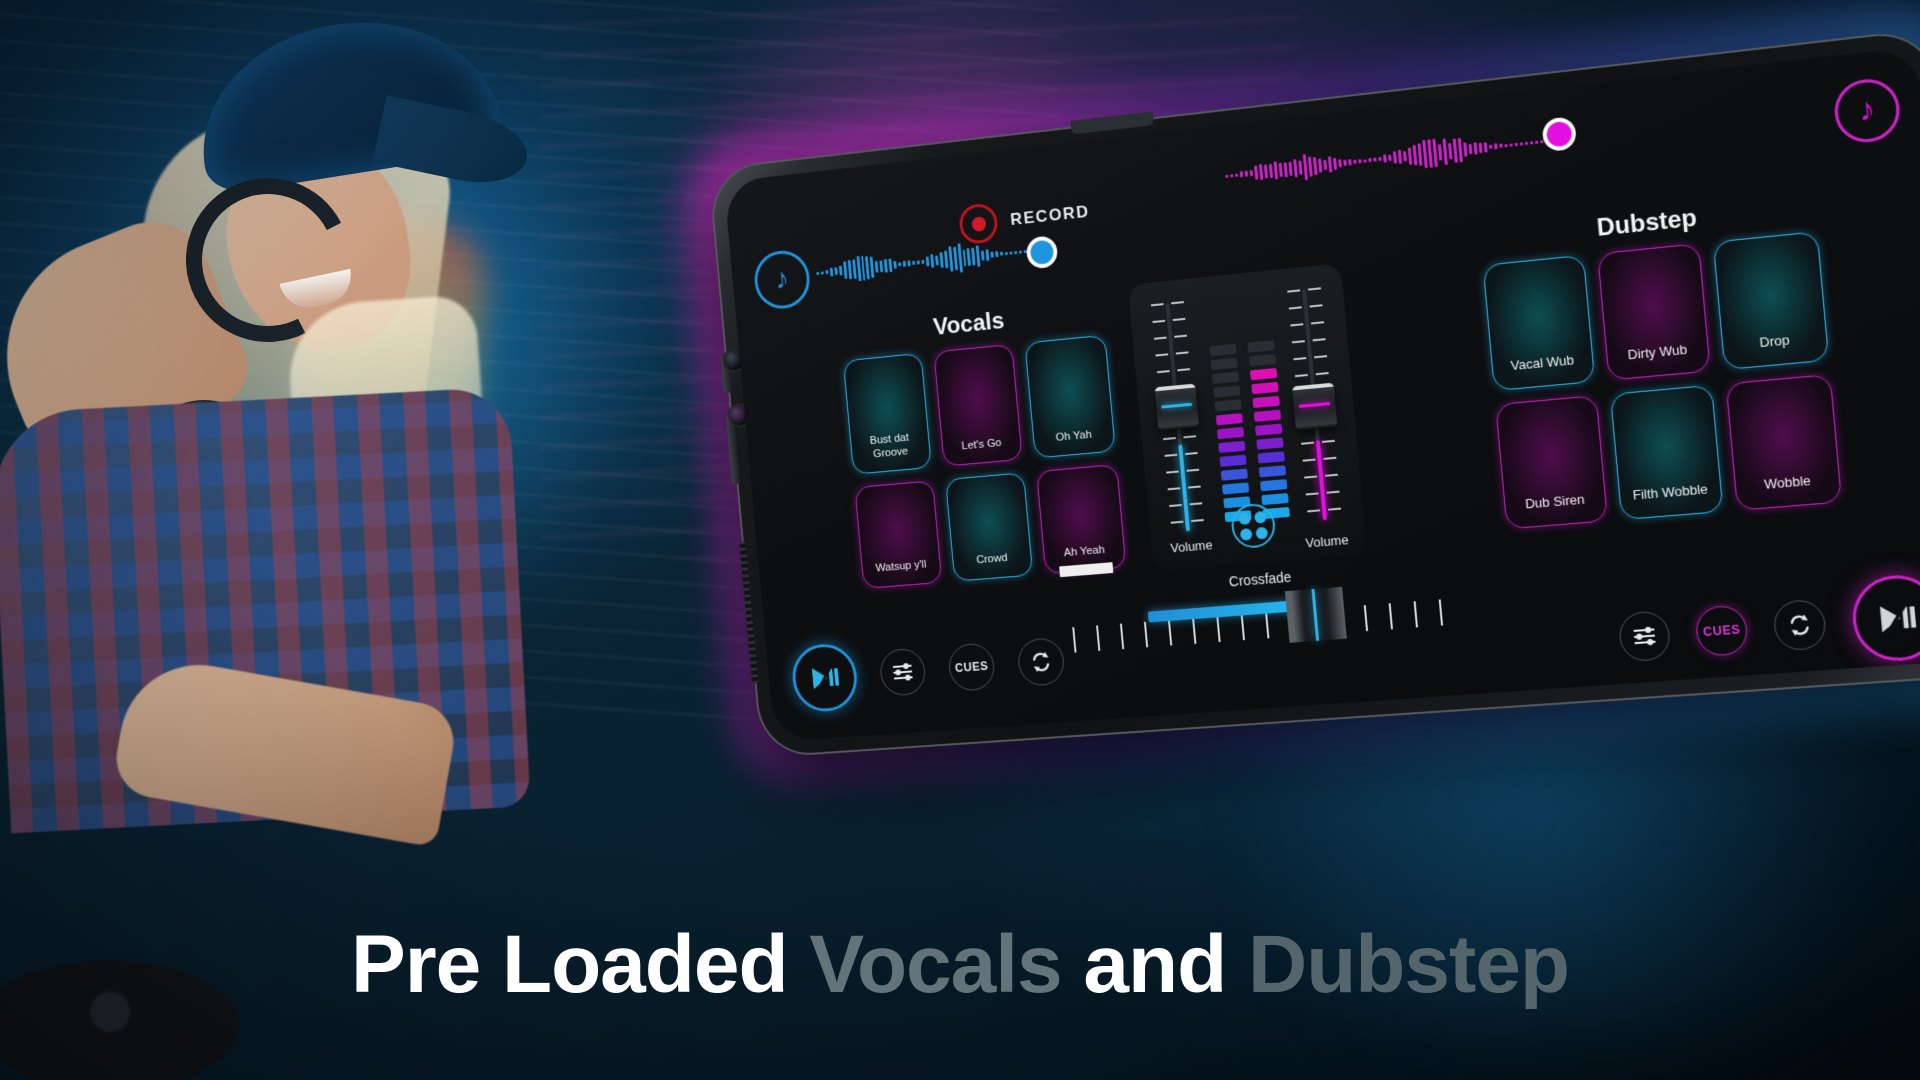 The image size is (1920, 1080). What do you see at coordinates (1771, 300) in the screenshot?
I see `pad-drop: Drop` at bounding box center [1771, 300].